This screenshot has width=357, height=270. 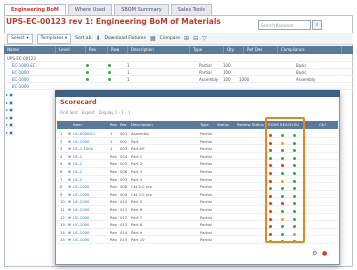 I want to click on download-button: Download Fixtures, so click(x=124, y=38).